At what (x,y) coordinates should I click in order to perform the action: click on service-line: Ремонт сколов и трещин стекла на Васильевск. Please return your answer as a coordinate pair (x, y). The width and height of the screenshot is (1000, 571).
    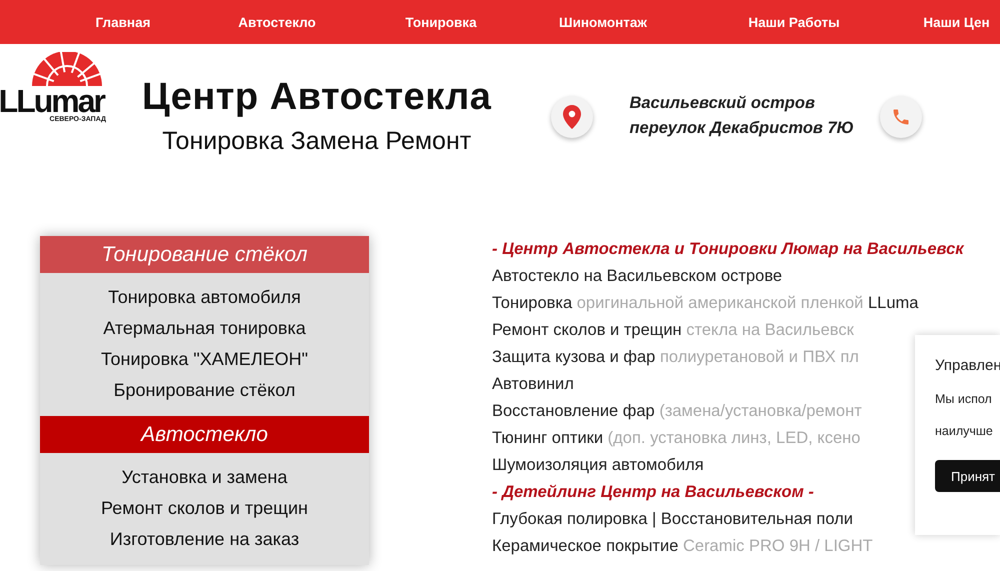
    Looking at the image, I should click on (673, 330).